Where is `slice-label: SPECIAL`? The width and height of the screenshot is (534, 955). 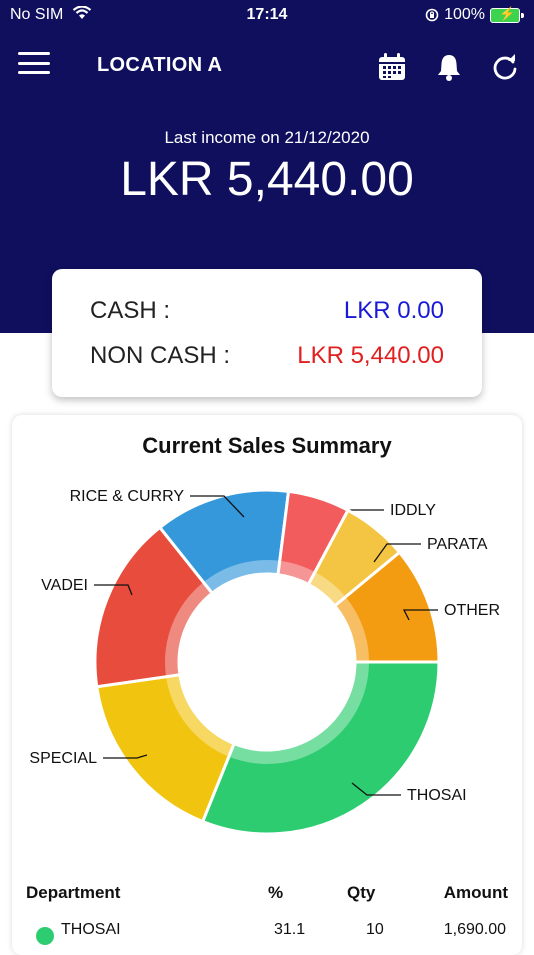 slice-label: SPECIAL is located at coordinates (63, 758).